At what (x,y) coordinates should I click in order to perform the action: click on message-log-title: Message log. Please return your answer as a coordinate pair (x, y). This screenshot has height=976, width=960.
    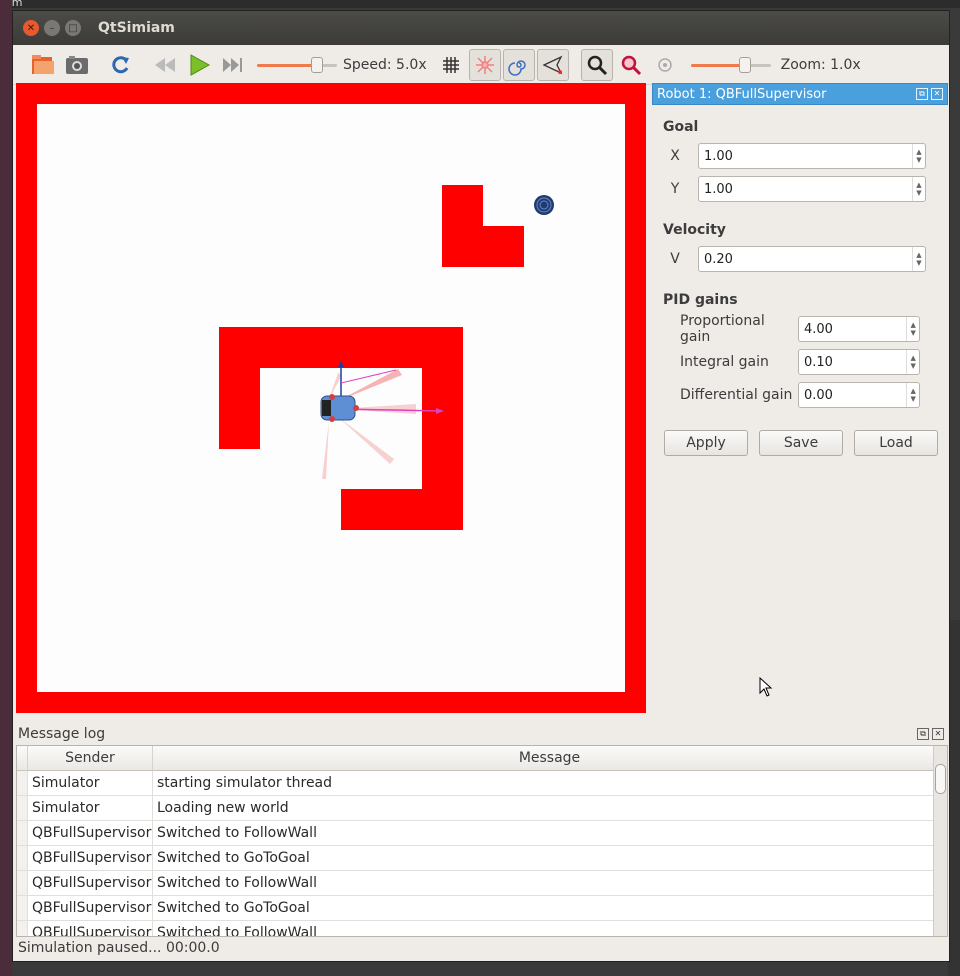
    Looking at the image, I should click on (62, 734).